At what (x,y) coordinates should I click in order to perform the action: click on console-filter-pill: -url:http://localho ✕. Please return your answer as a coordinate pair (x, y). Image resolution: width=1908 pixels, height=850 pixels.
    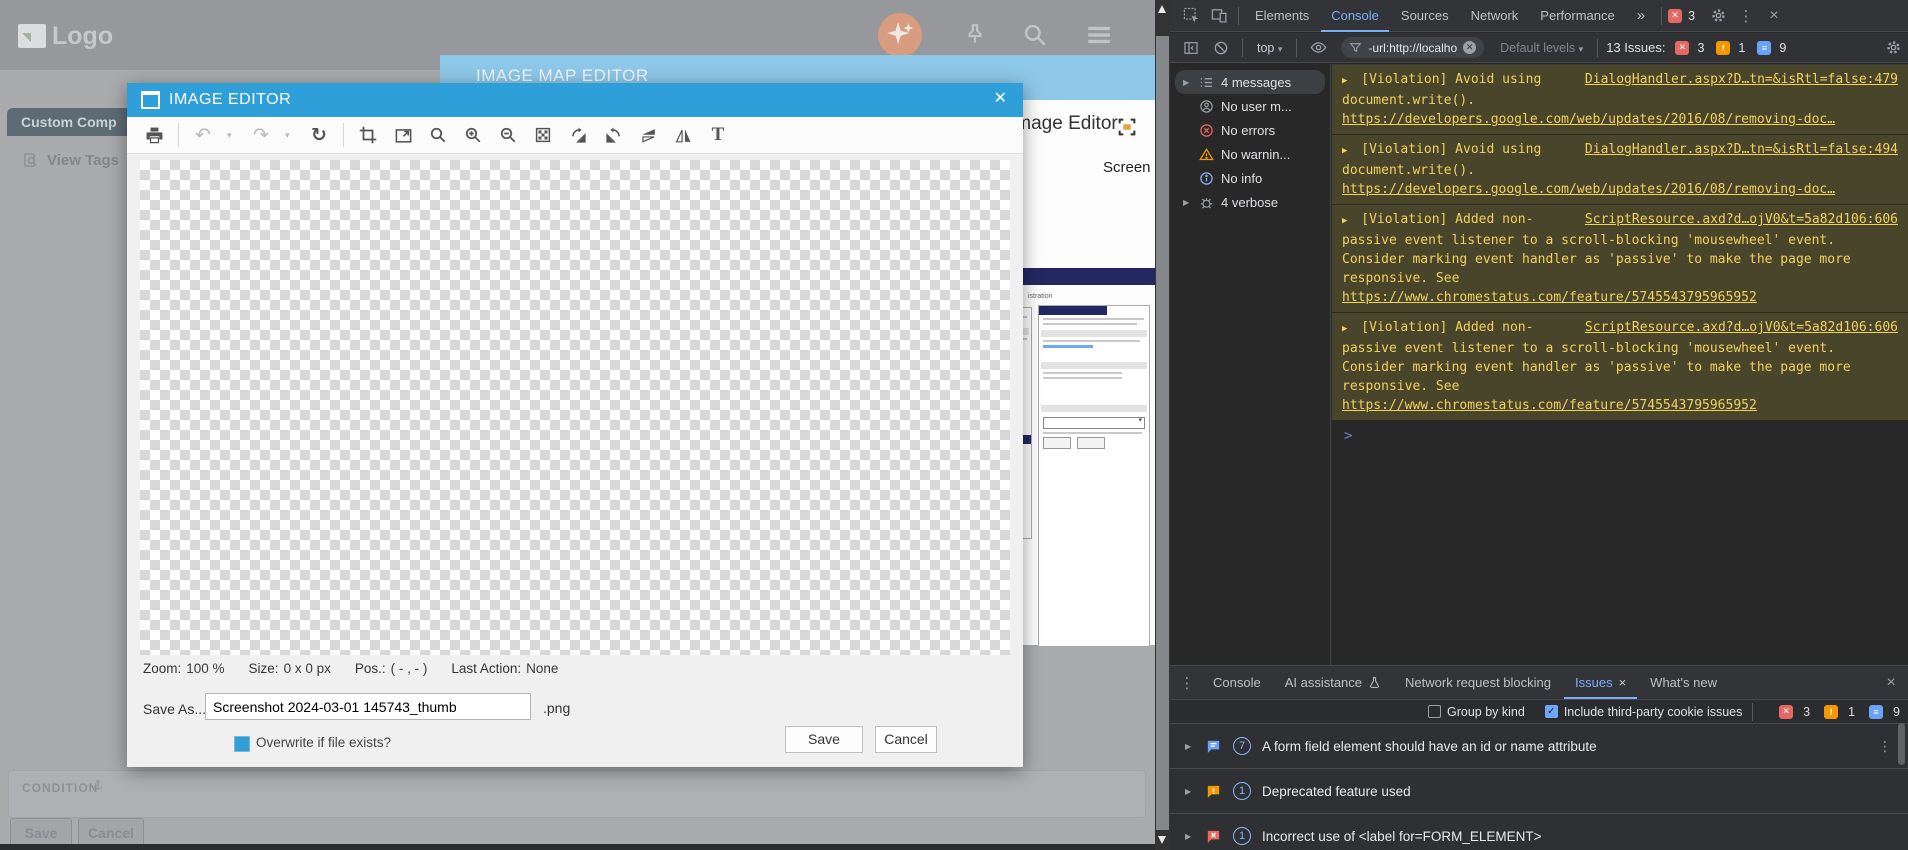
    Looking at the image, I should click on (1413, 47).